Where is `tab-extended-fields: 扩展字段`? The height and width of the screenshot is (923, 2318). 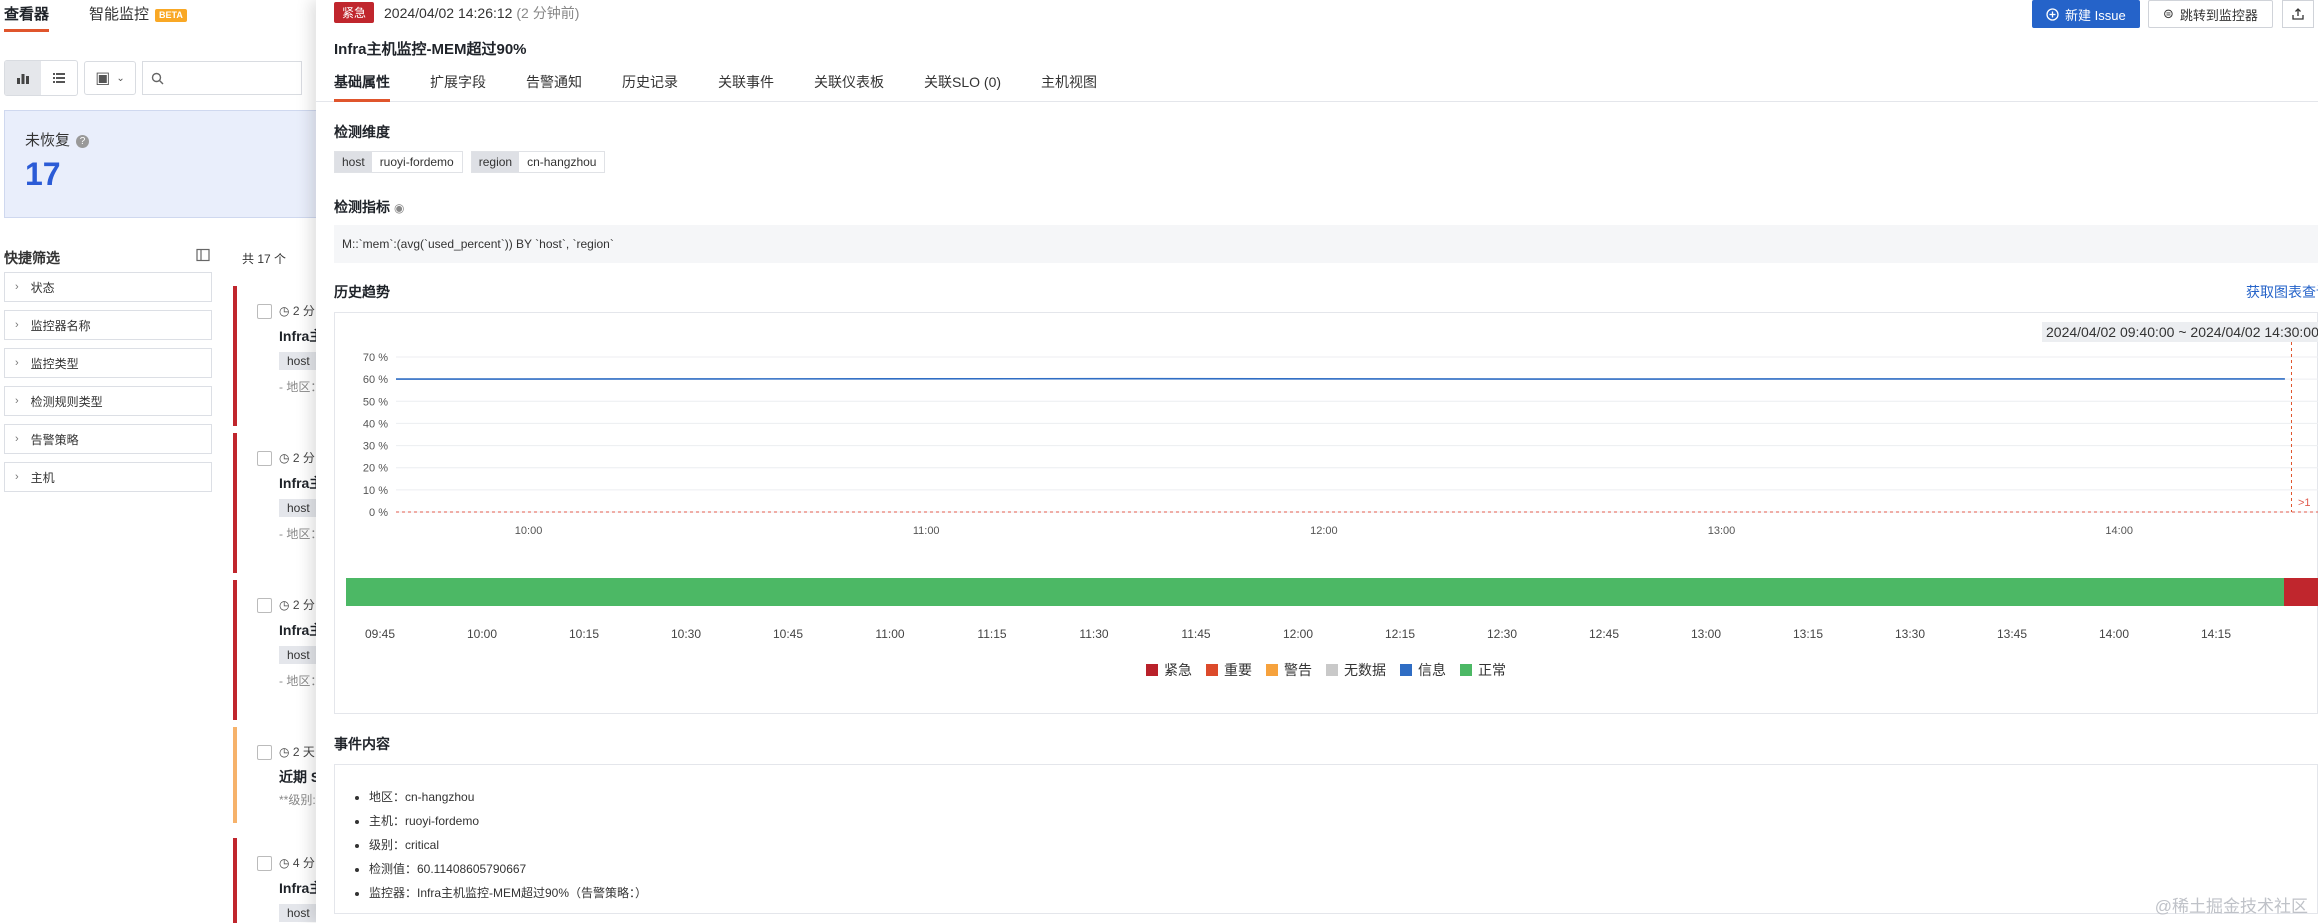 tab-extended-fields: 扩展字段 is located at coordinates (458, 82).